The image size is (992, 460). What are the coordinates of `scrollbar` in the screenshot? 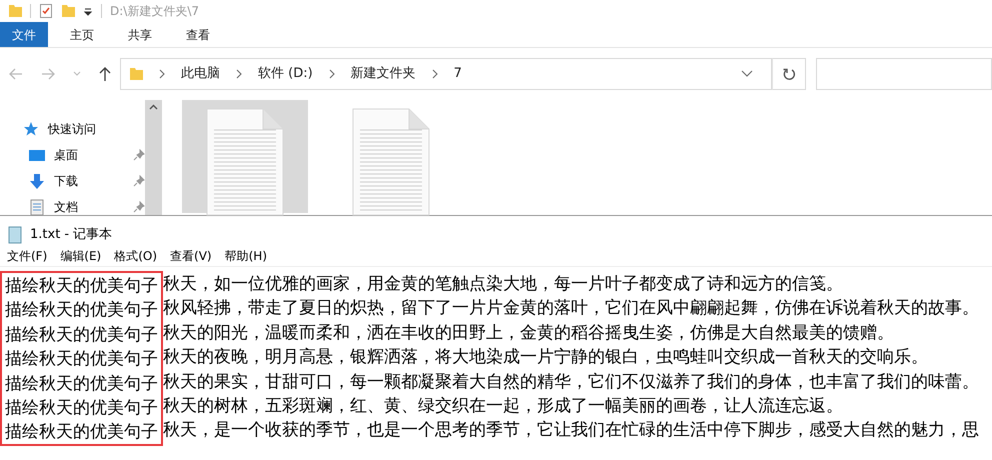 It's located at (153, 157).